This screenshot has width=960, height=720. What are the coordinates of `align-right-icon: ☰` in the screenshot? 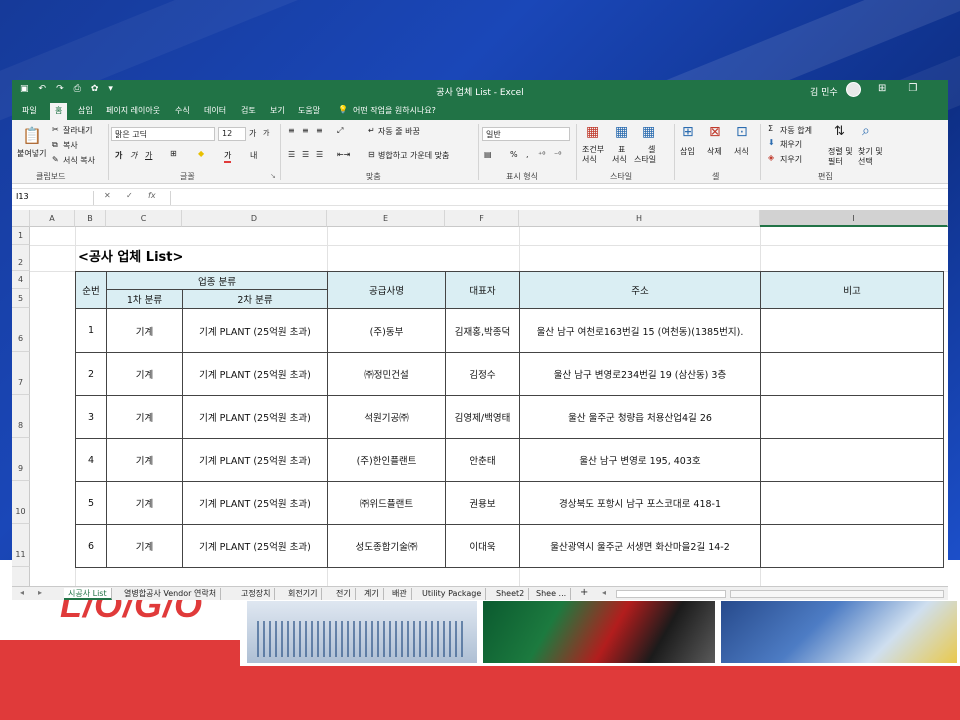 It's located at (319, 154).